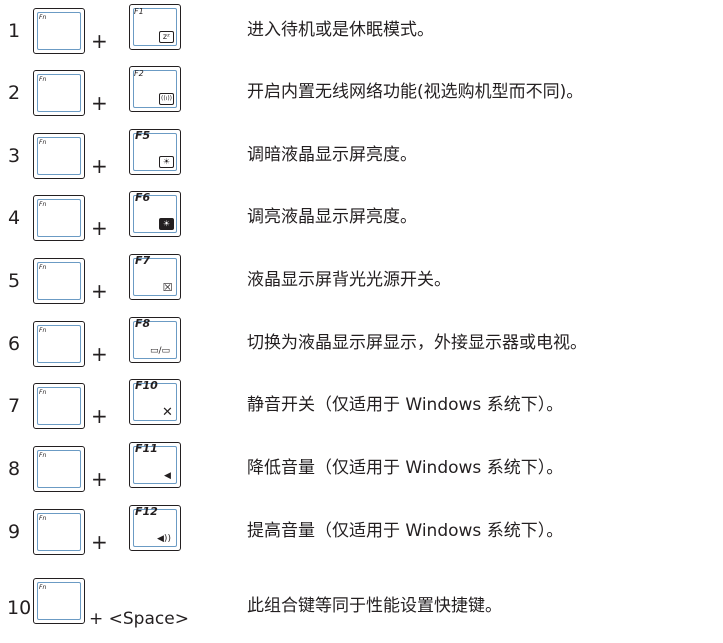  Describe the element at coordinates (143, 260) in the screenshot. I see `f-key-label: F7` at that location.